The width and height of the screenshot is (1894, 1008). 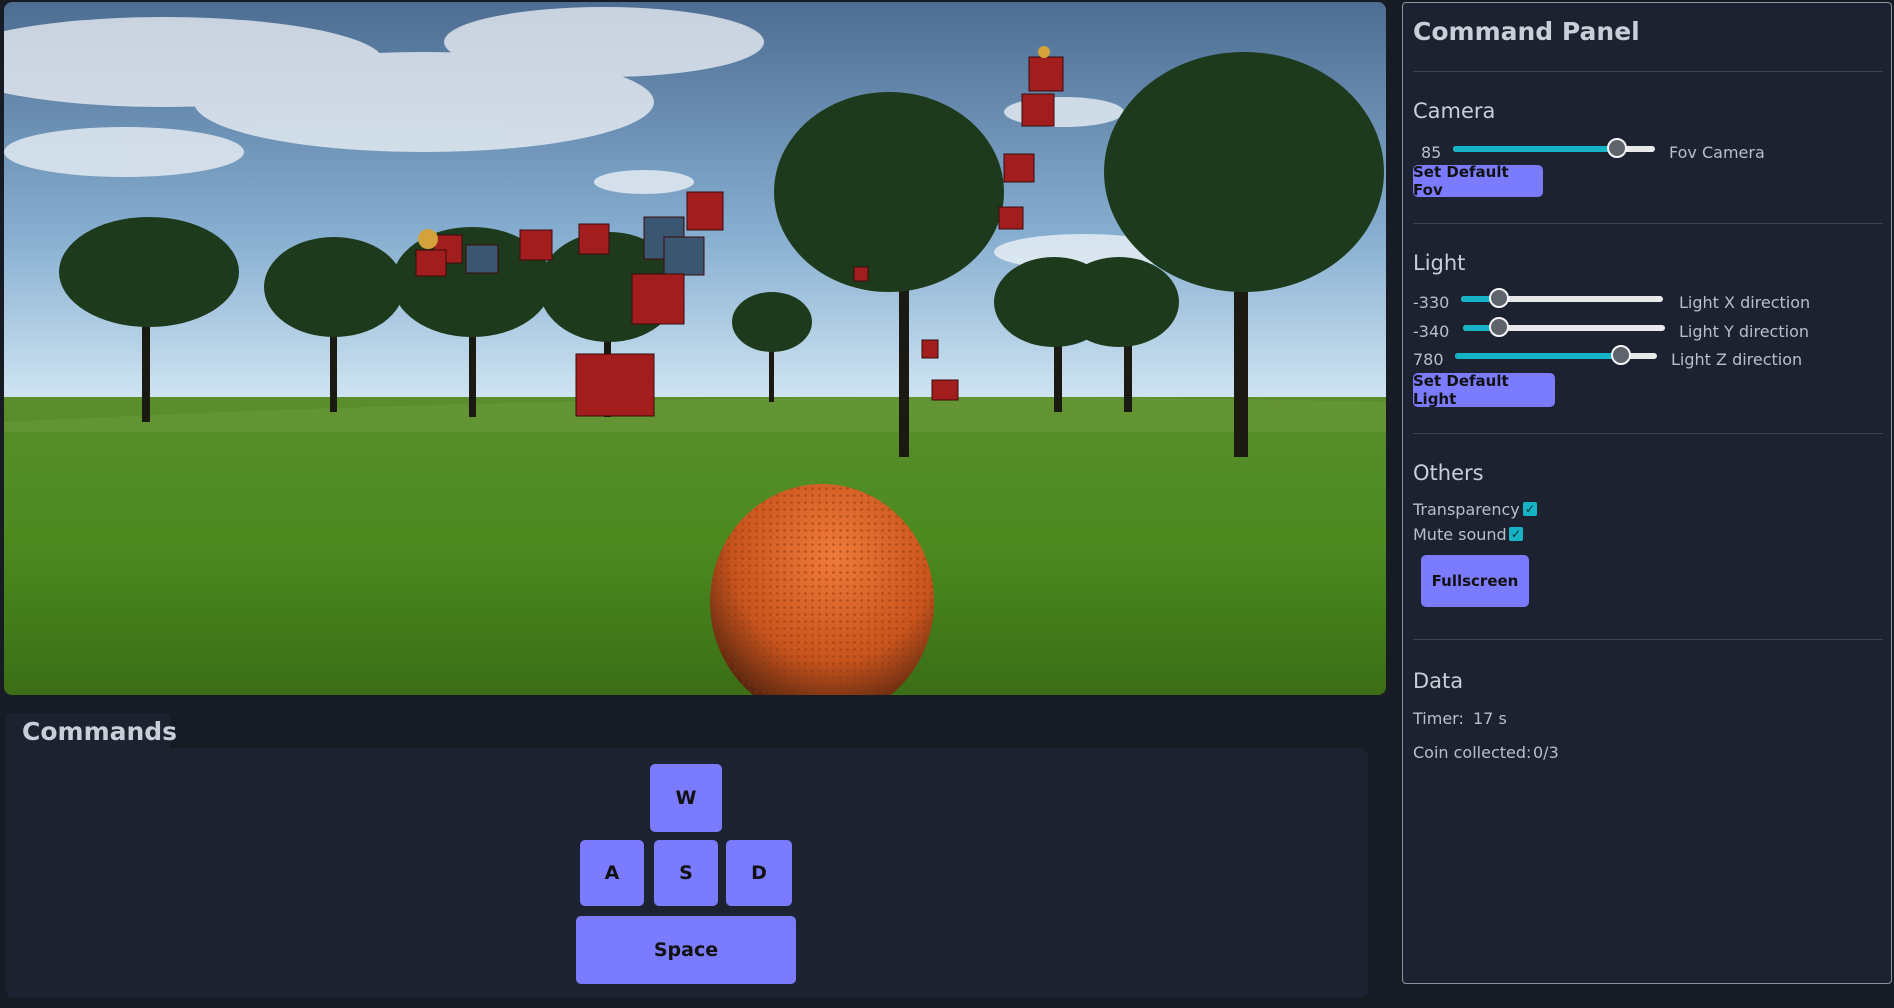 I want to click on commands-title: Commands, so click(x=100, y=731).